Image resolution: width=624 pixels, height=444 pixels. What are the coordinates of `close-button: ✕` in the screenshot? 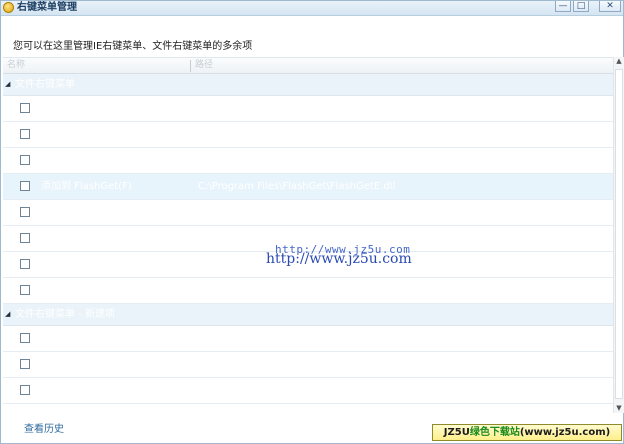 It's located at (610, 6).